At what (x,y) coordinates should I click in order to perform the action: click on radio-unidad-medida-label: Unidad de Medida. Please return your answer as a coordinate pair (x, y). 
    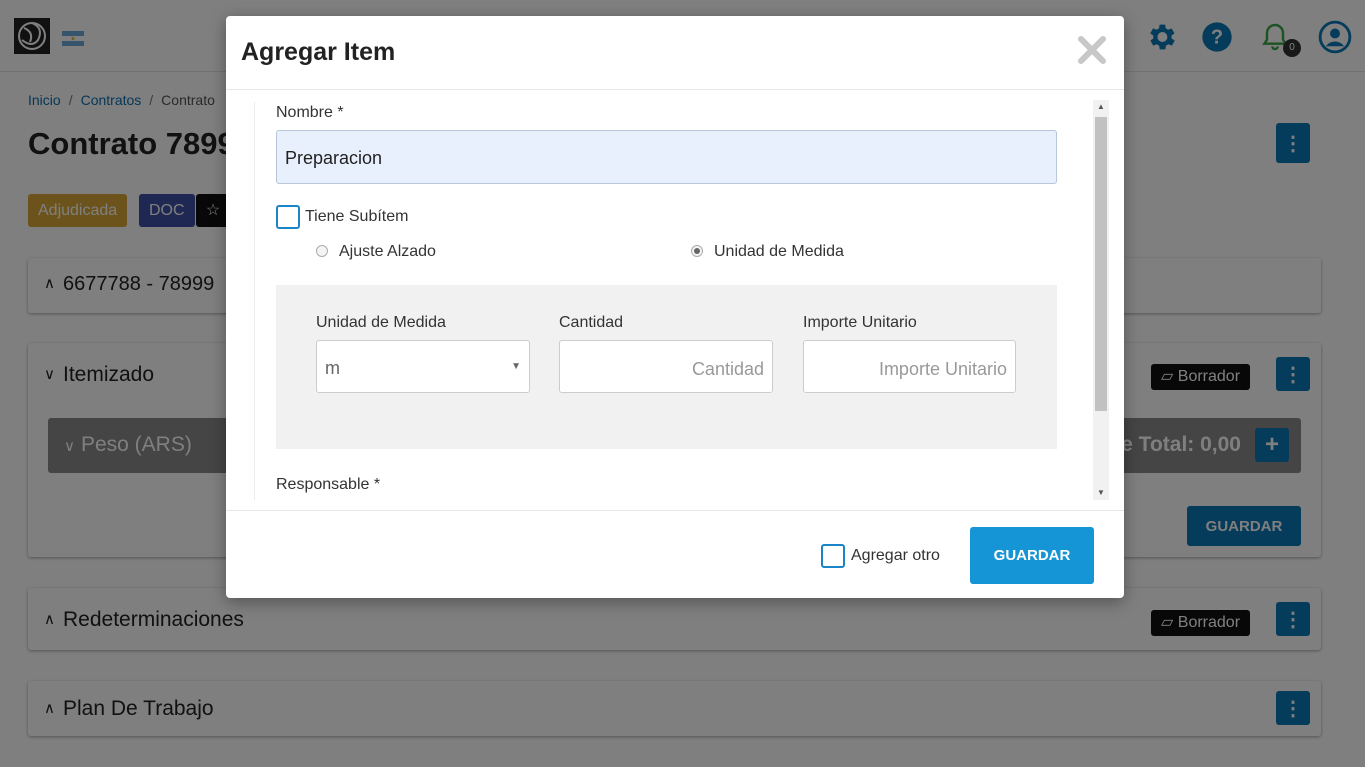
    Looking at the image, I should click on (779, 251).